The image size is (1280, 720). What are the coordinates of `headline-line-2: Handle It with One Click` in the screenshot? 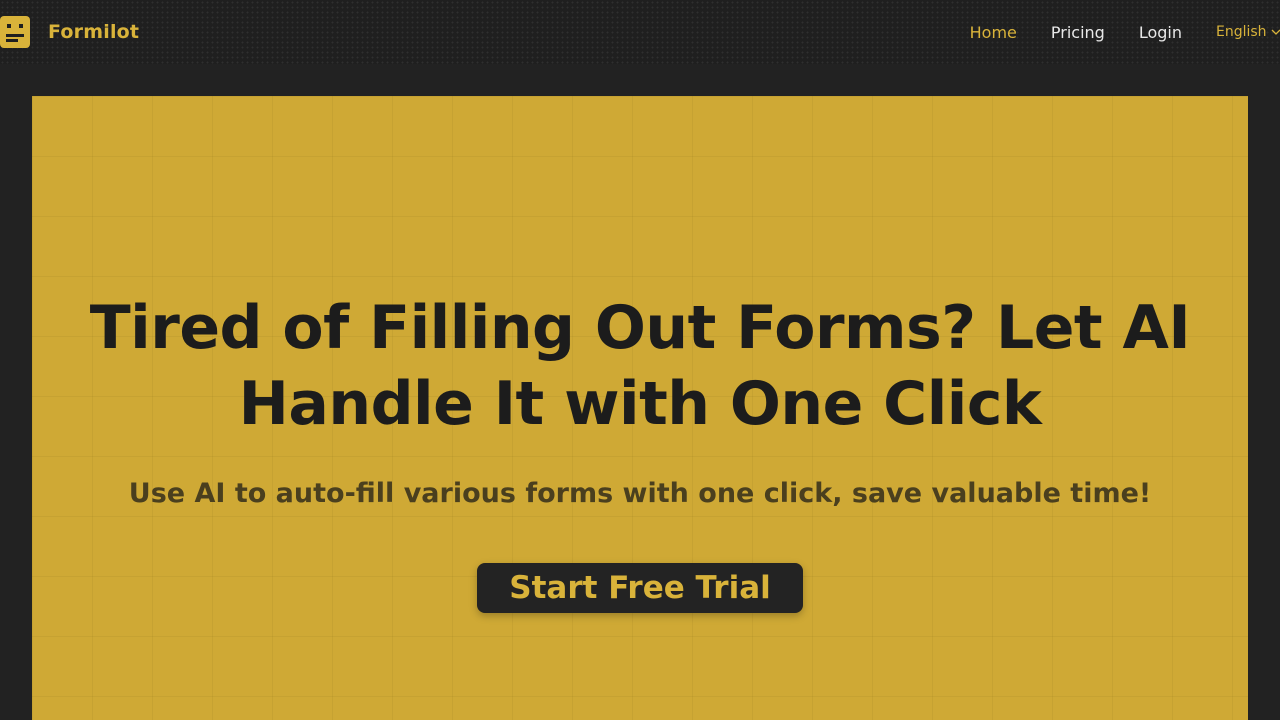 It's located at (640, 404).